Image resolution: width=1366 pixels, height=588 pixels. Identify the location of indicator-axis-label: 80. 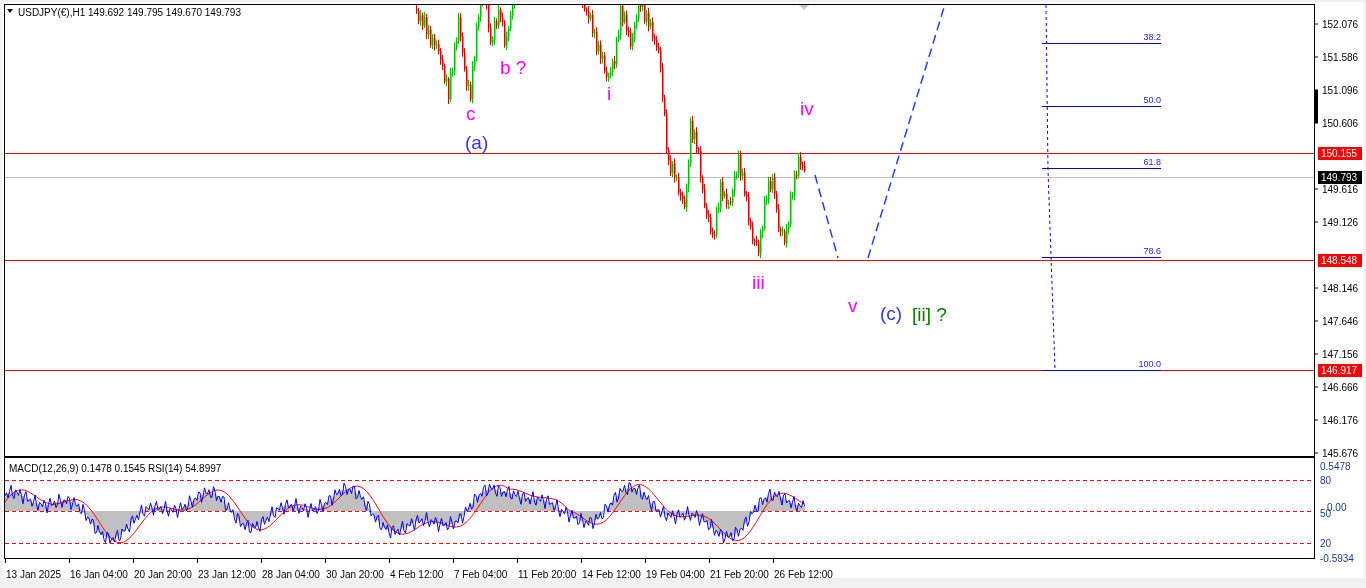
(1326, 480).